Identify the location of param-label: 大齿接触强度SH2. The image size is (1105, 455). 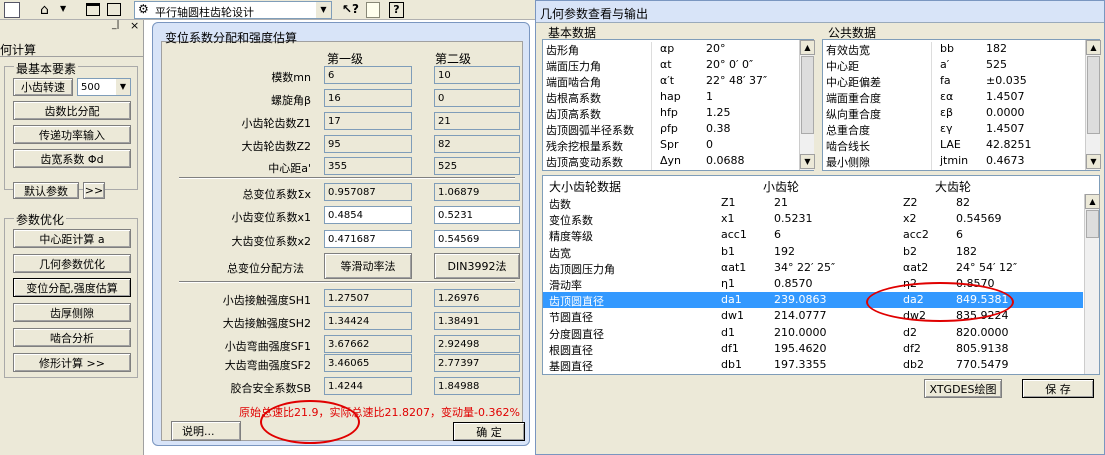
(266, 323).